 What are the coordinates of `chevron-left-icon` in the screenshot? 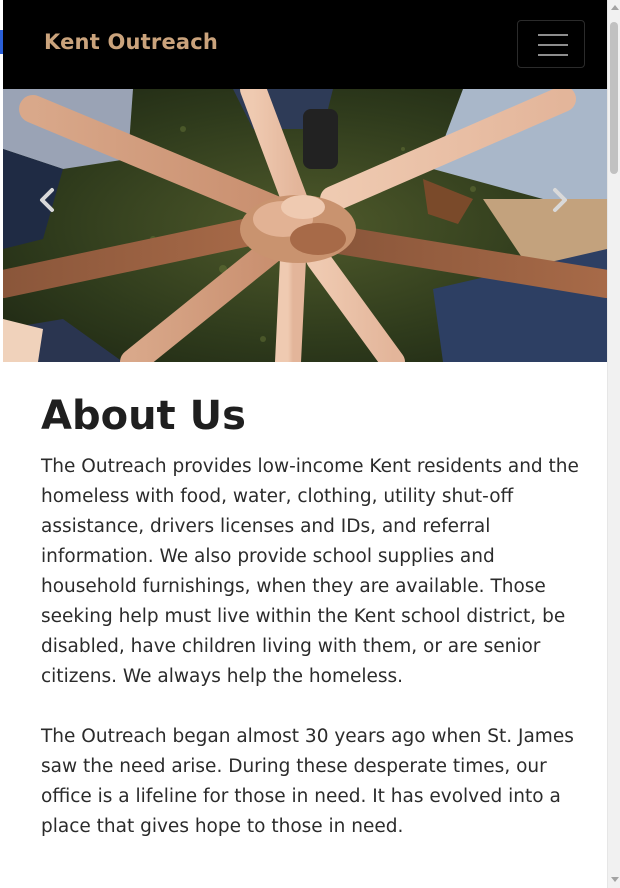 It's located at (47, 200).